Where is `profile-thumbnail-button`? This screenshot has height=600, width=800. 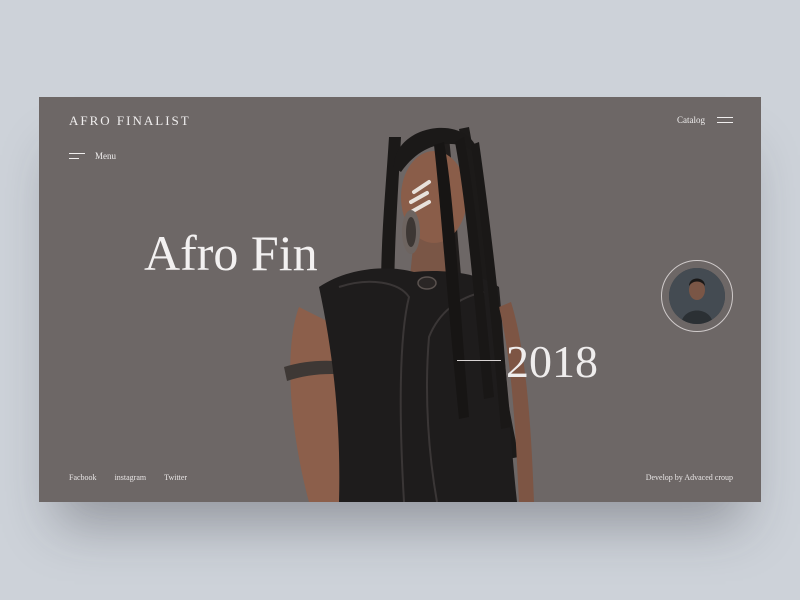 profile-thumbnail-button is located at coordinates (697, 296).